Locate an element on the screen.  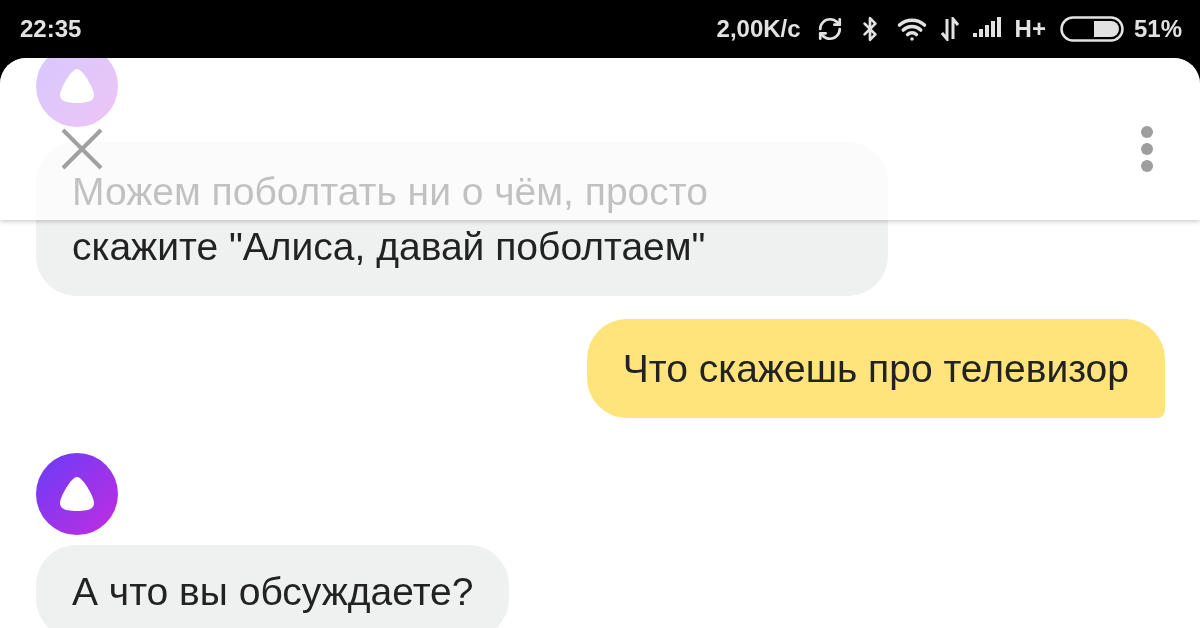
battery-icon is located at coordinates (1091, 29).